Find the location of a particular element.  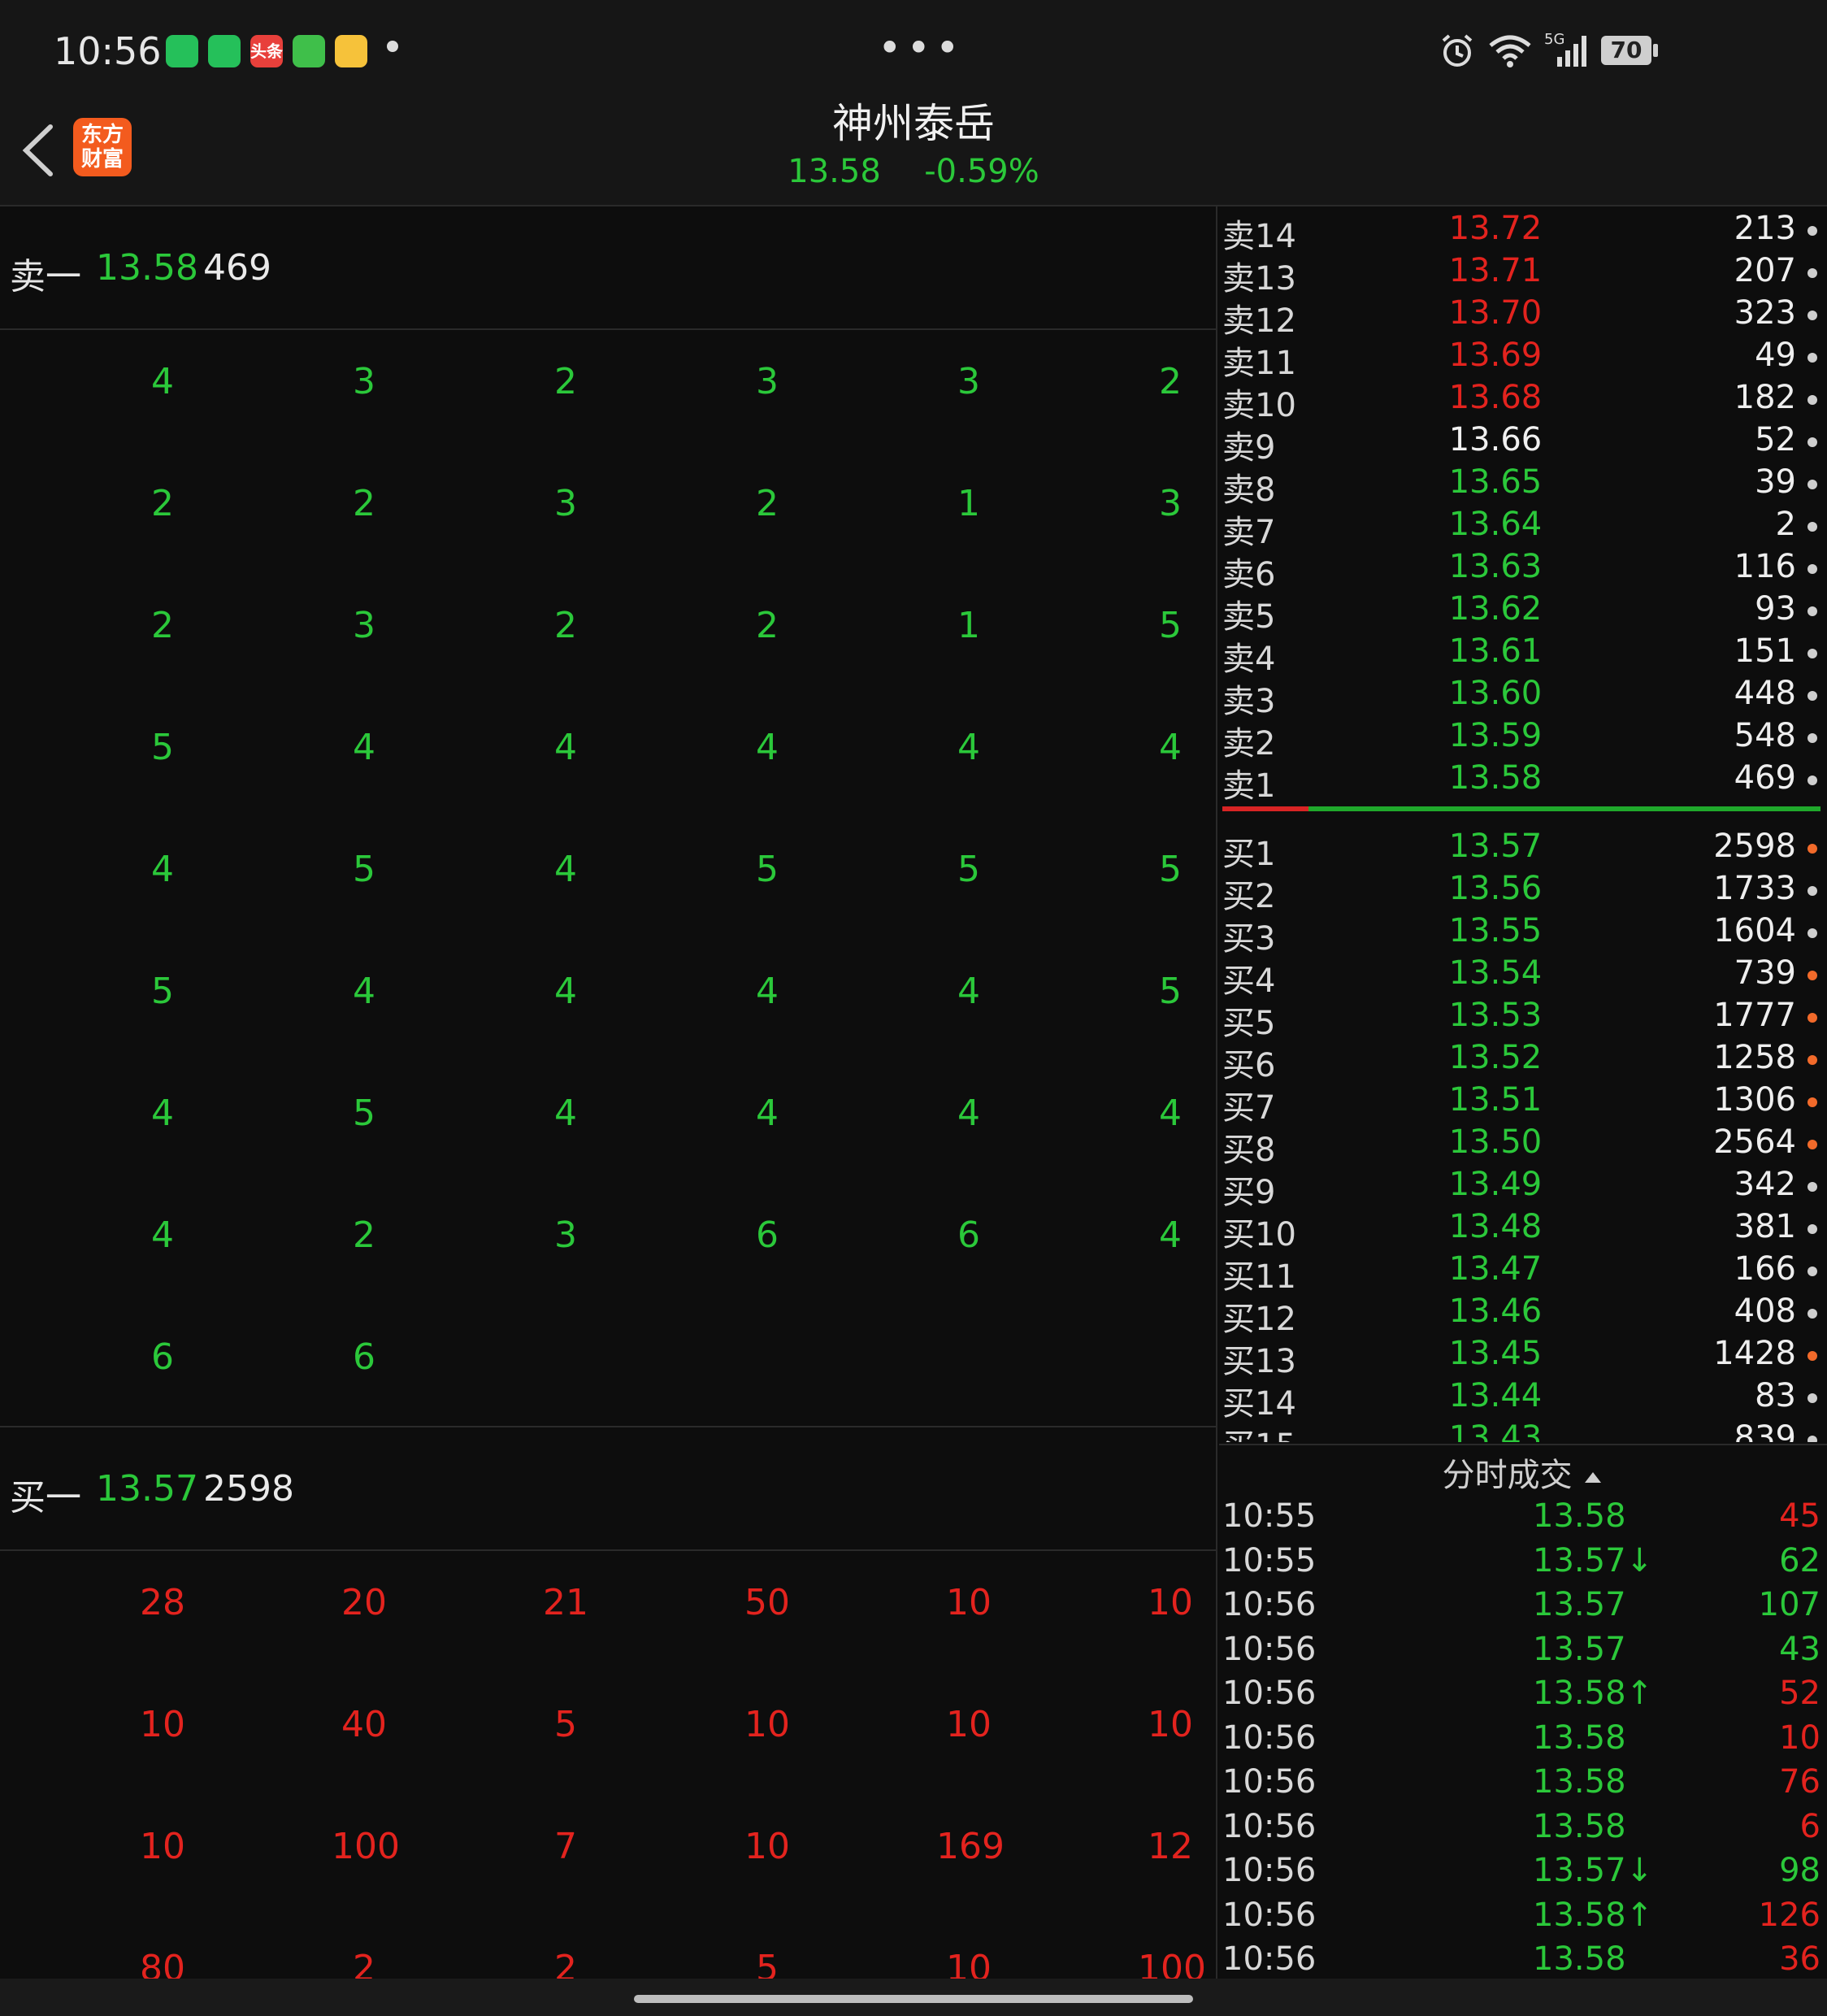

level-price: 13.50 is located at coordinates (1496, 1142).